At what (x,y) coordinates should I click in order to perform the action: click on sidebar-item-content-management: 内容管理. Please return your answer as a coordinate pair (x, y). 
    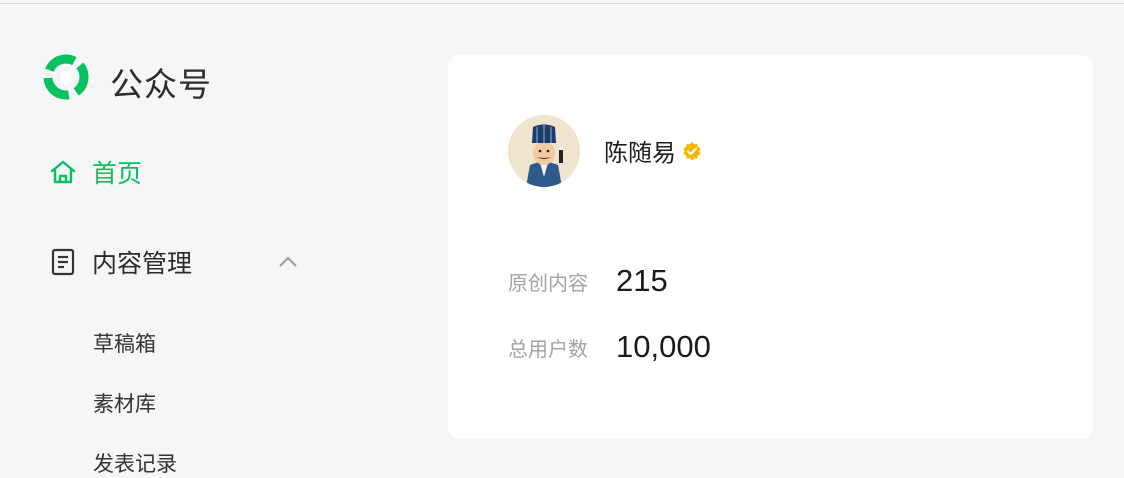
    Looking at the image, I should click on (176, 262).